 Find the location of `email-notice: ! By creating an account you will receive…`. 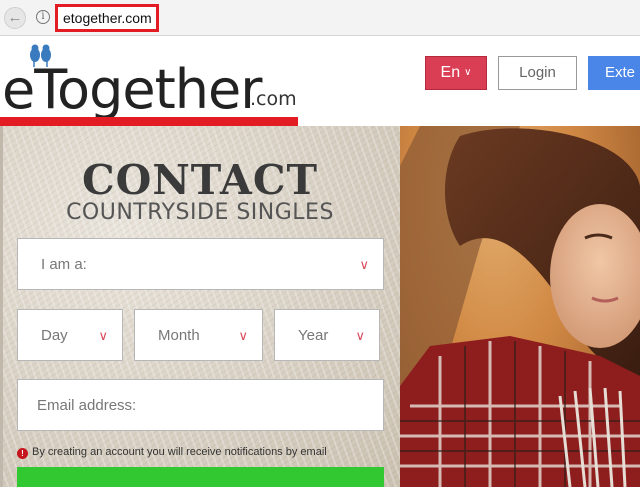

email-notice: ! By creating an account you will receive… is located at coordinates (207, 452).